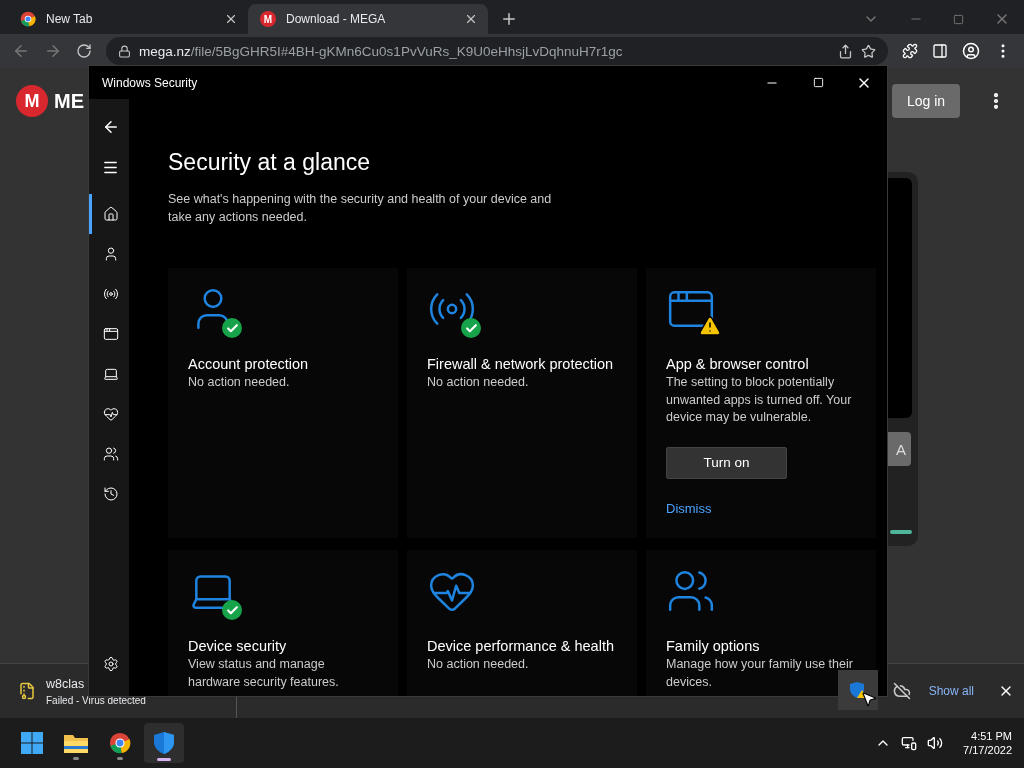  I want to click on file-name: w8clas, so click(65, 683).